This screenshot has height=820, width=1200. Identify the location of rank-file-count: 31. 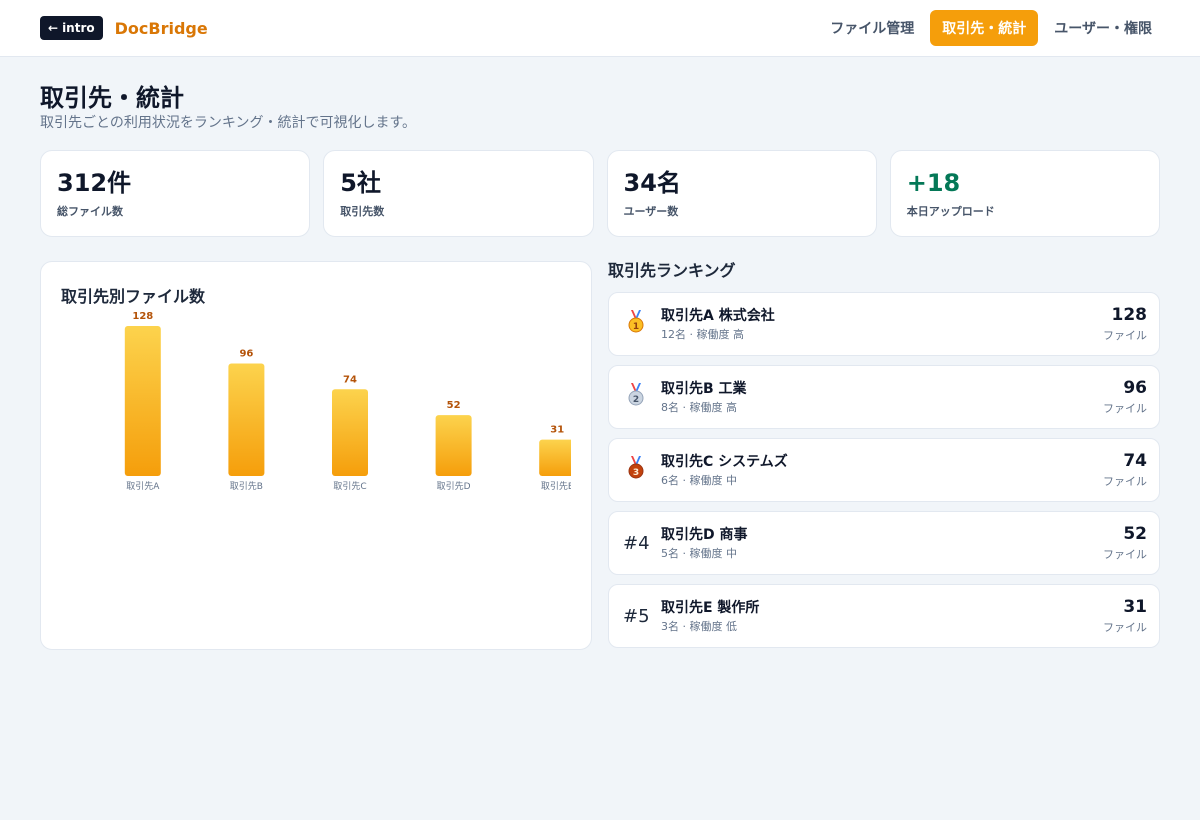
(1135, 607).